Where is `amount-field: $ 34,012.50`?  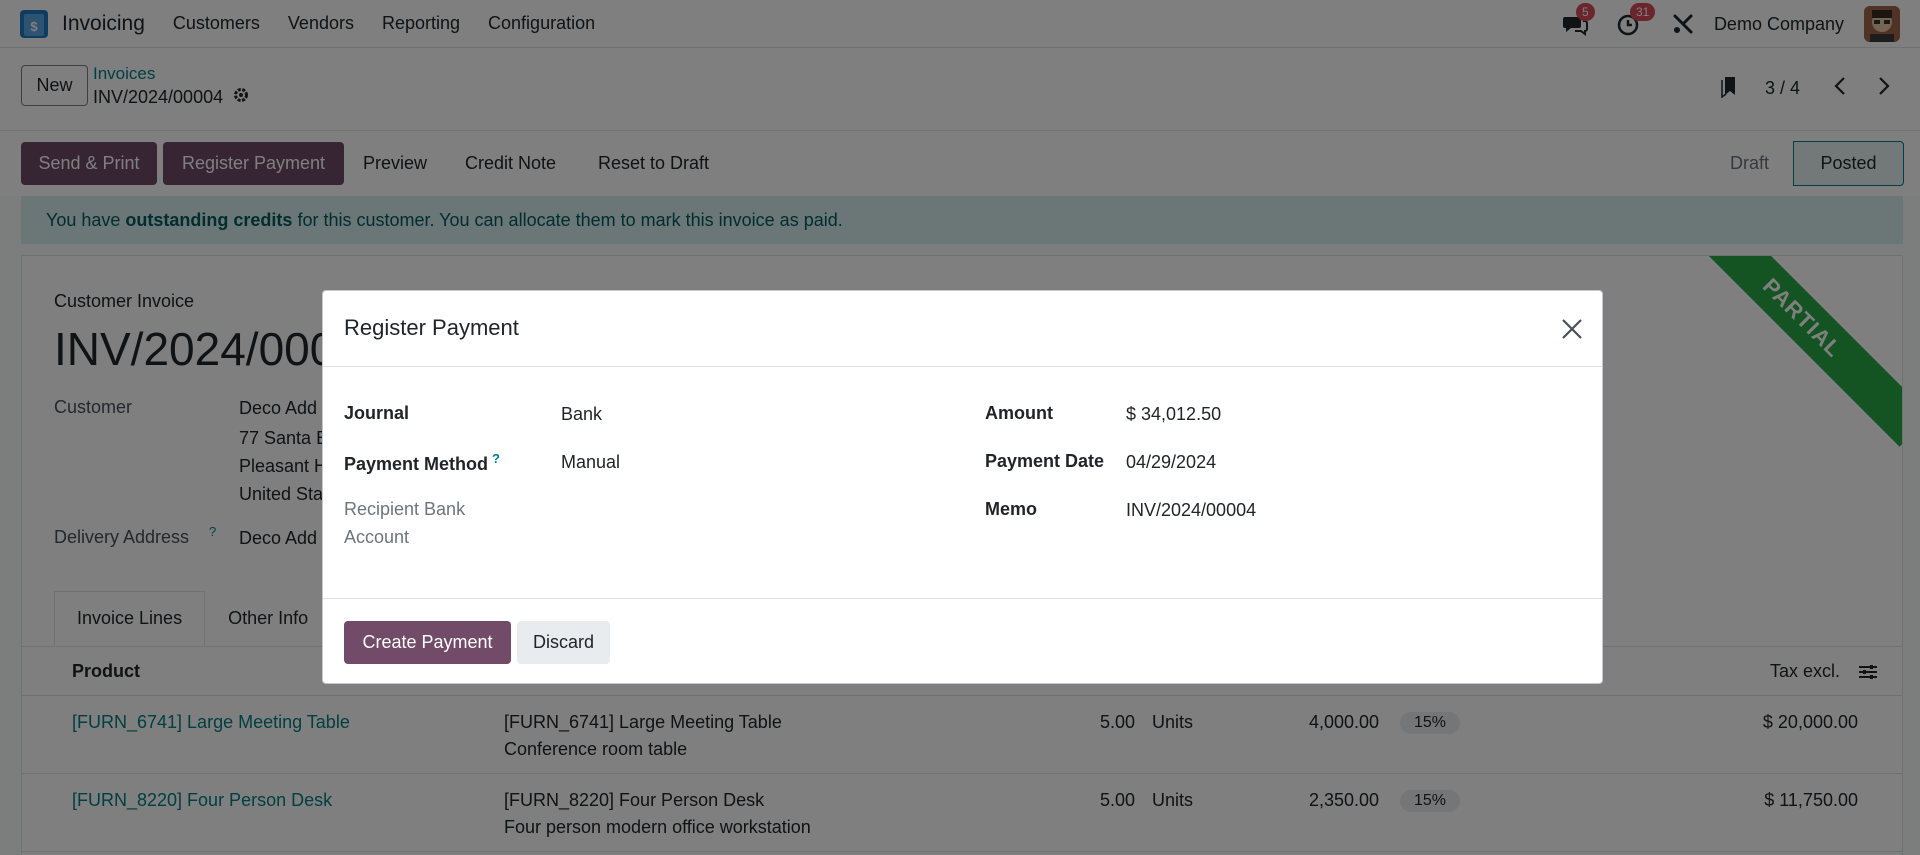 amount-field: $ 34,012.50 is located at coordinates (1173, 414).